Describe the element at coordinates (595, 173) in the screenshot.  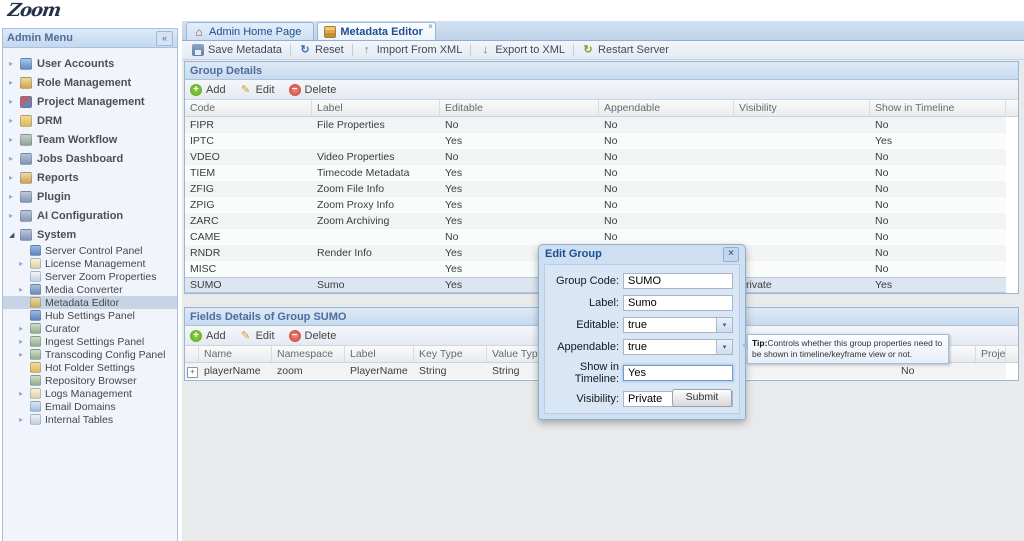
I see `table-row: TIEM Timecode Metadata Yes No No` at that location.